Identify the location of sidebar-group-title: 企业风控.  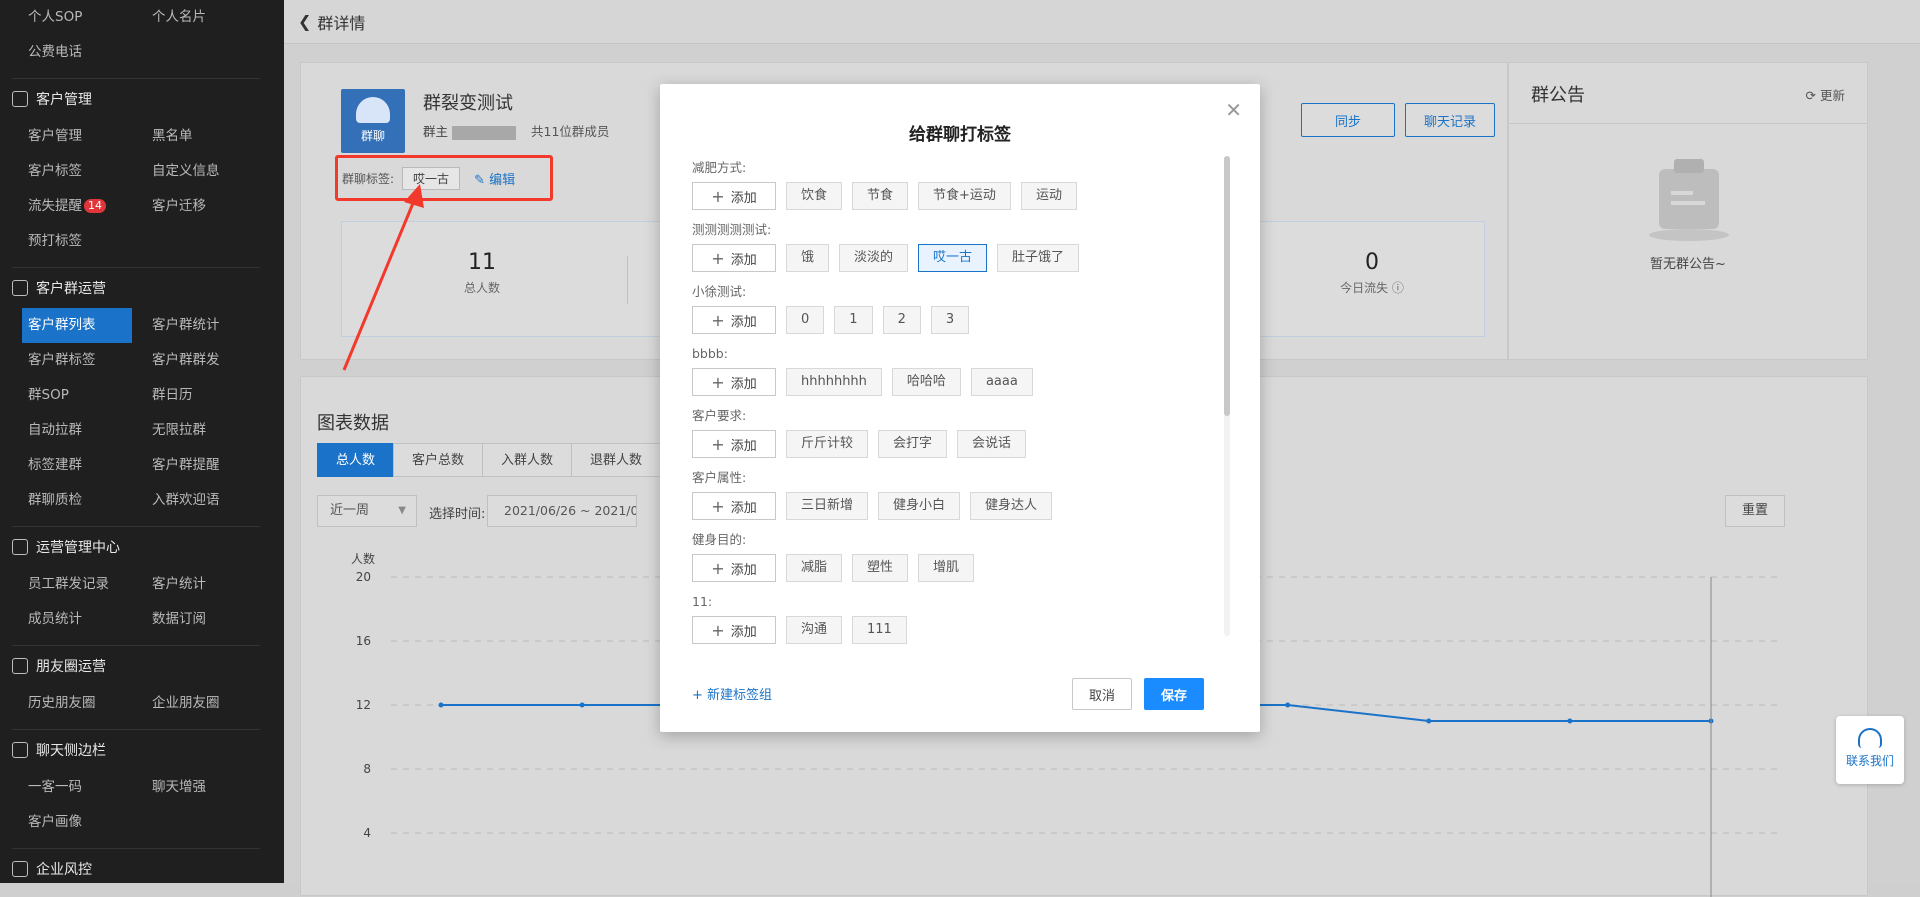
(142, 866).